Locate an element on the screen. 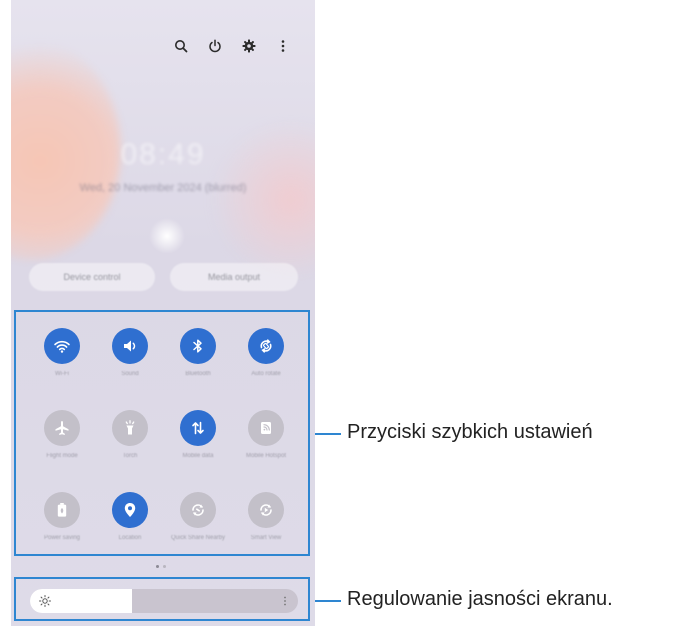 The image size is (695, 626). brightness-more-icon is located at coordinates (285, 601).